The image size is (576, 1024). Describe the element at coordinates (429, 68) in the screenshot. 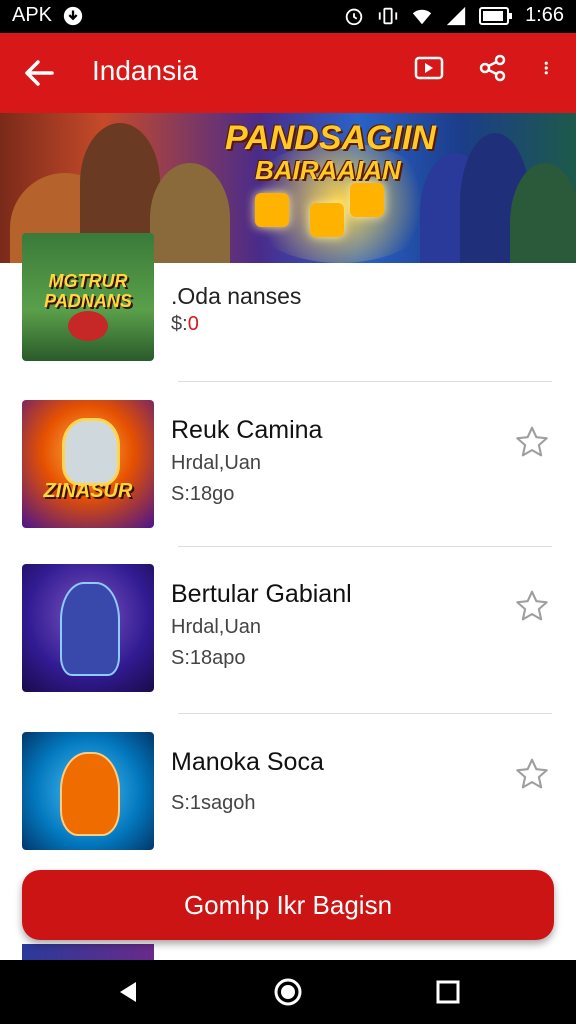

I see `cast-icon` at that location.